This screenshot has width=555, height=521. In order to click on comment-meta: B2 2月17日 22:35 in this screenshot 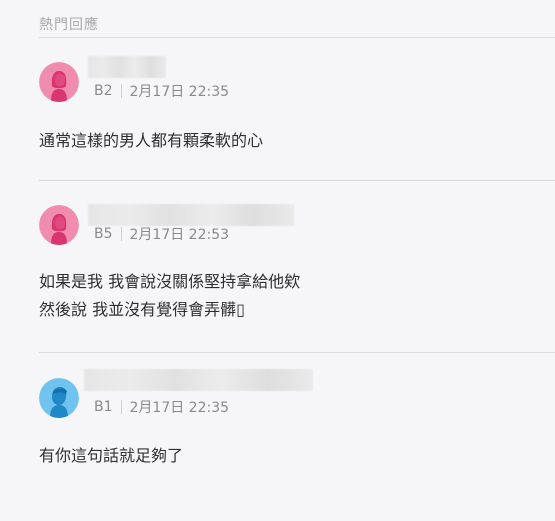, I will do `click(161, 91)`.